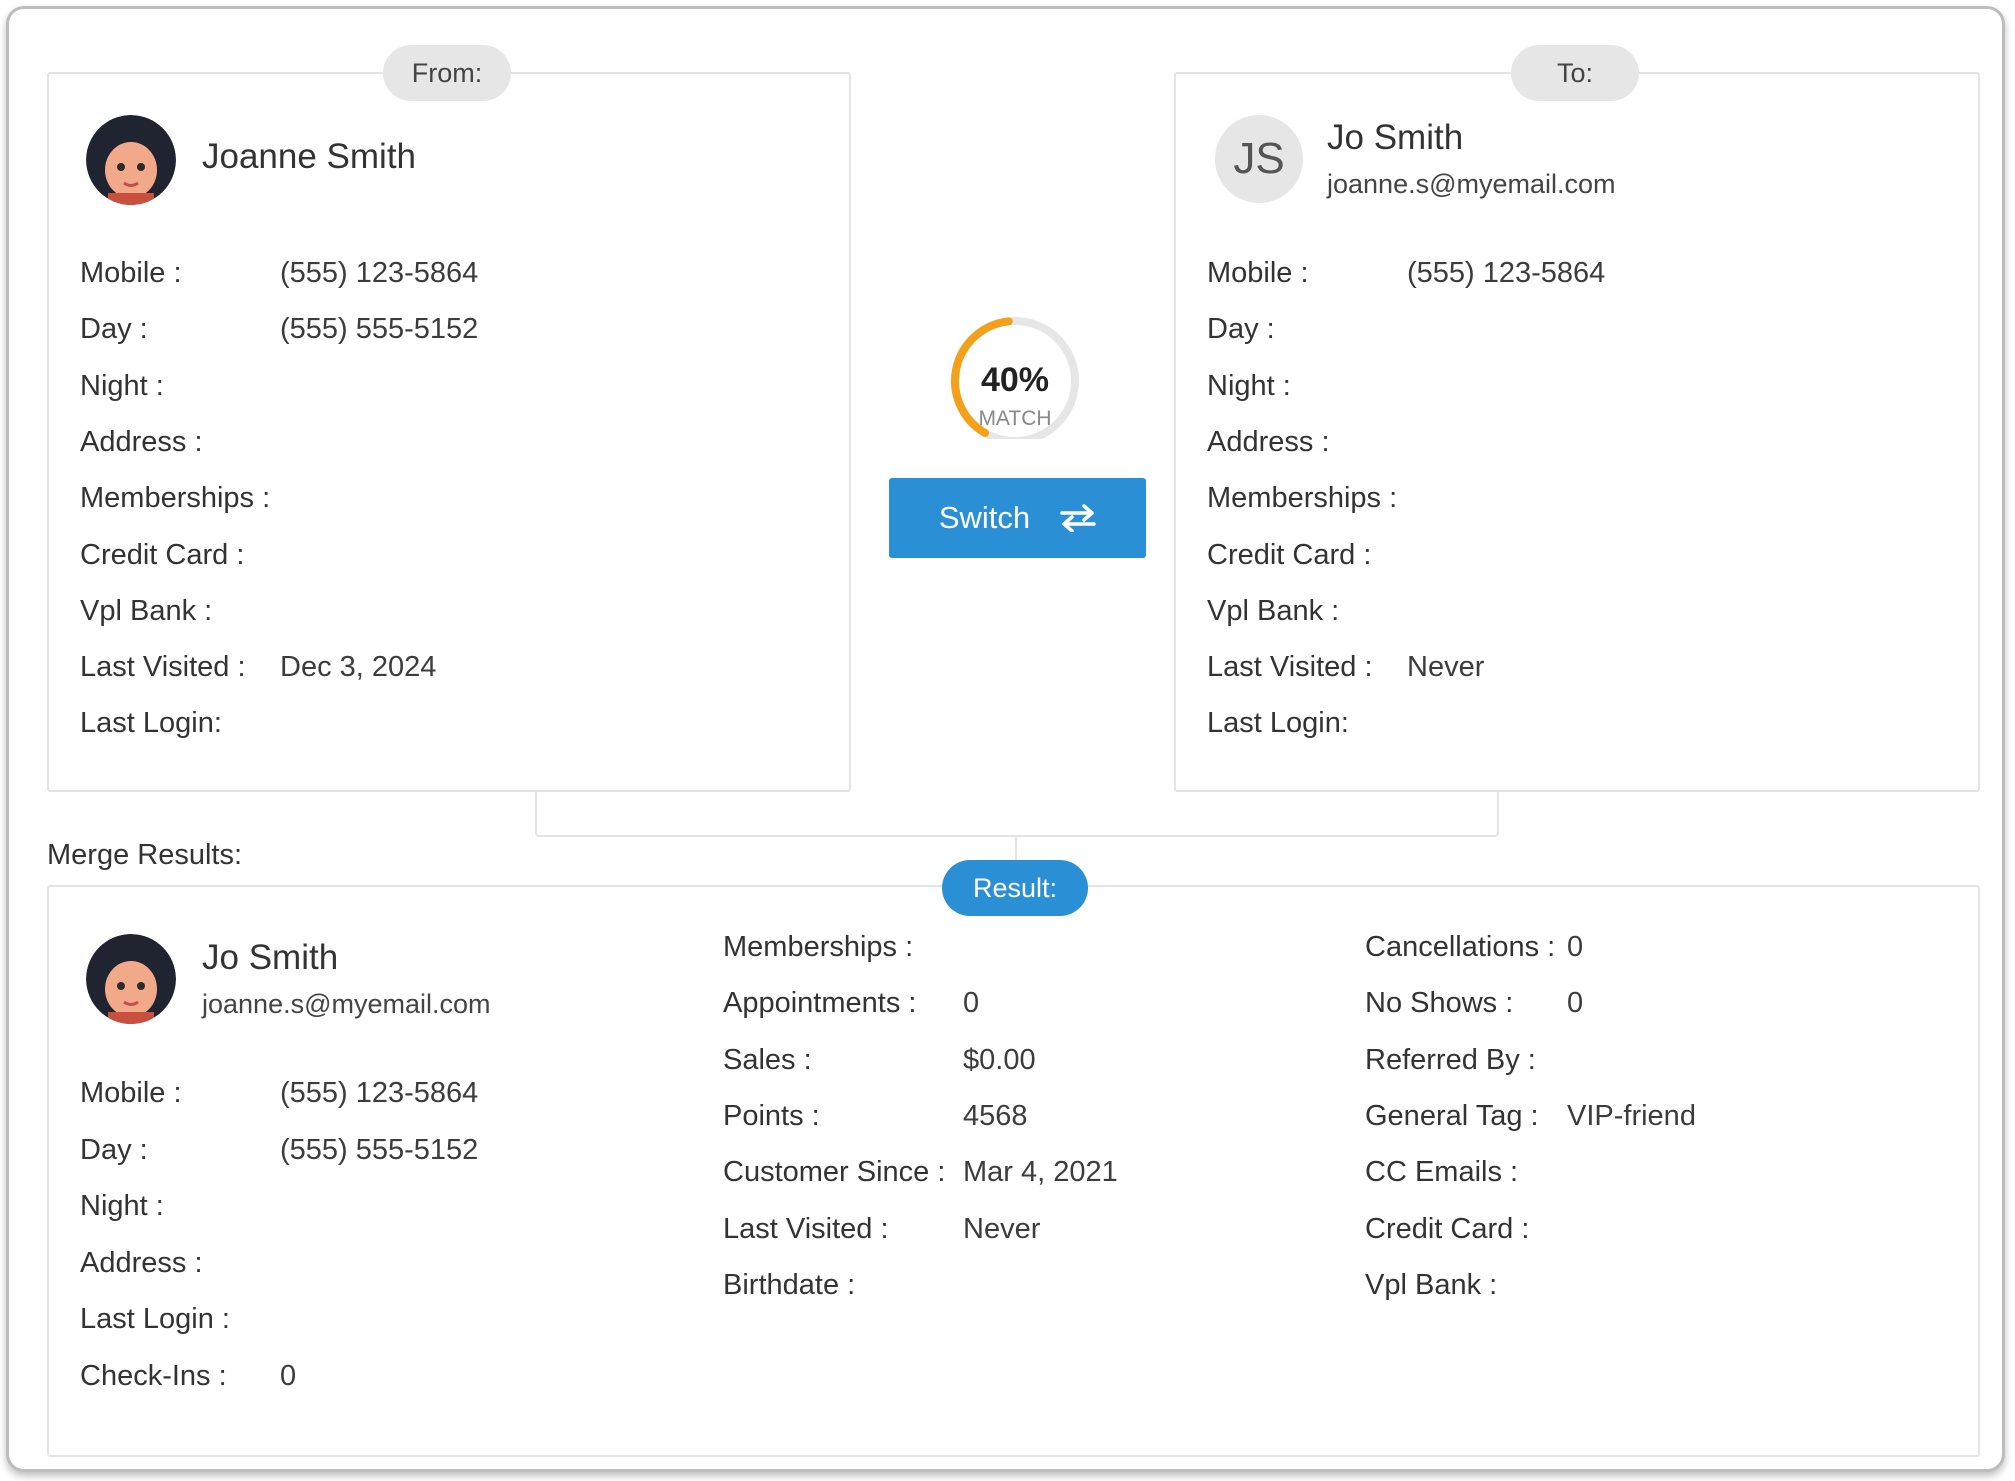 Image resolution: width=2015 pixels, height=1481 pixels. I want to click on field-label: Referred By :, so click(1450, 1059).